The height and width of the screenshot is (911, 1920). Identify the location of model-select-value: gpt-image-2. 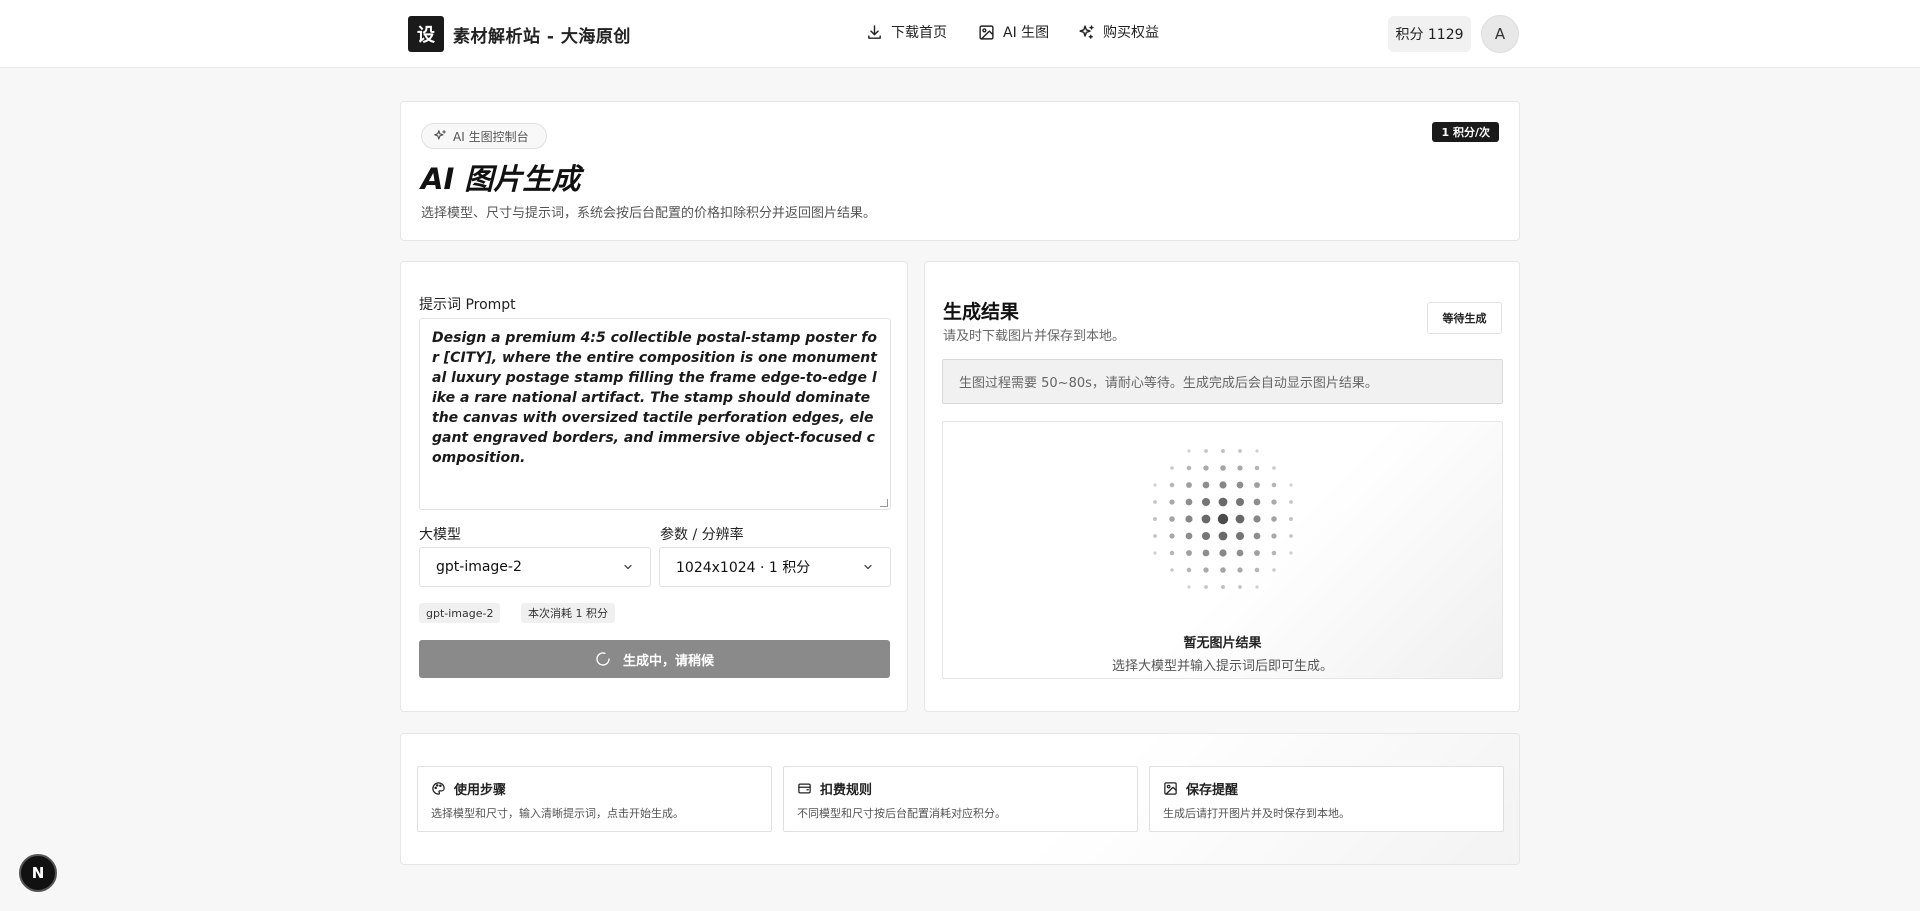
(479, 567).